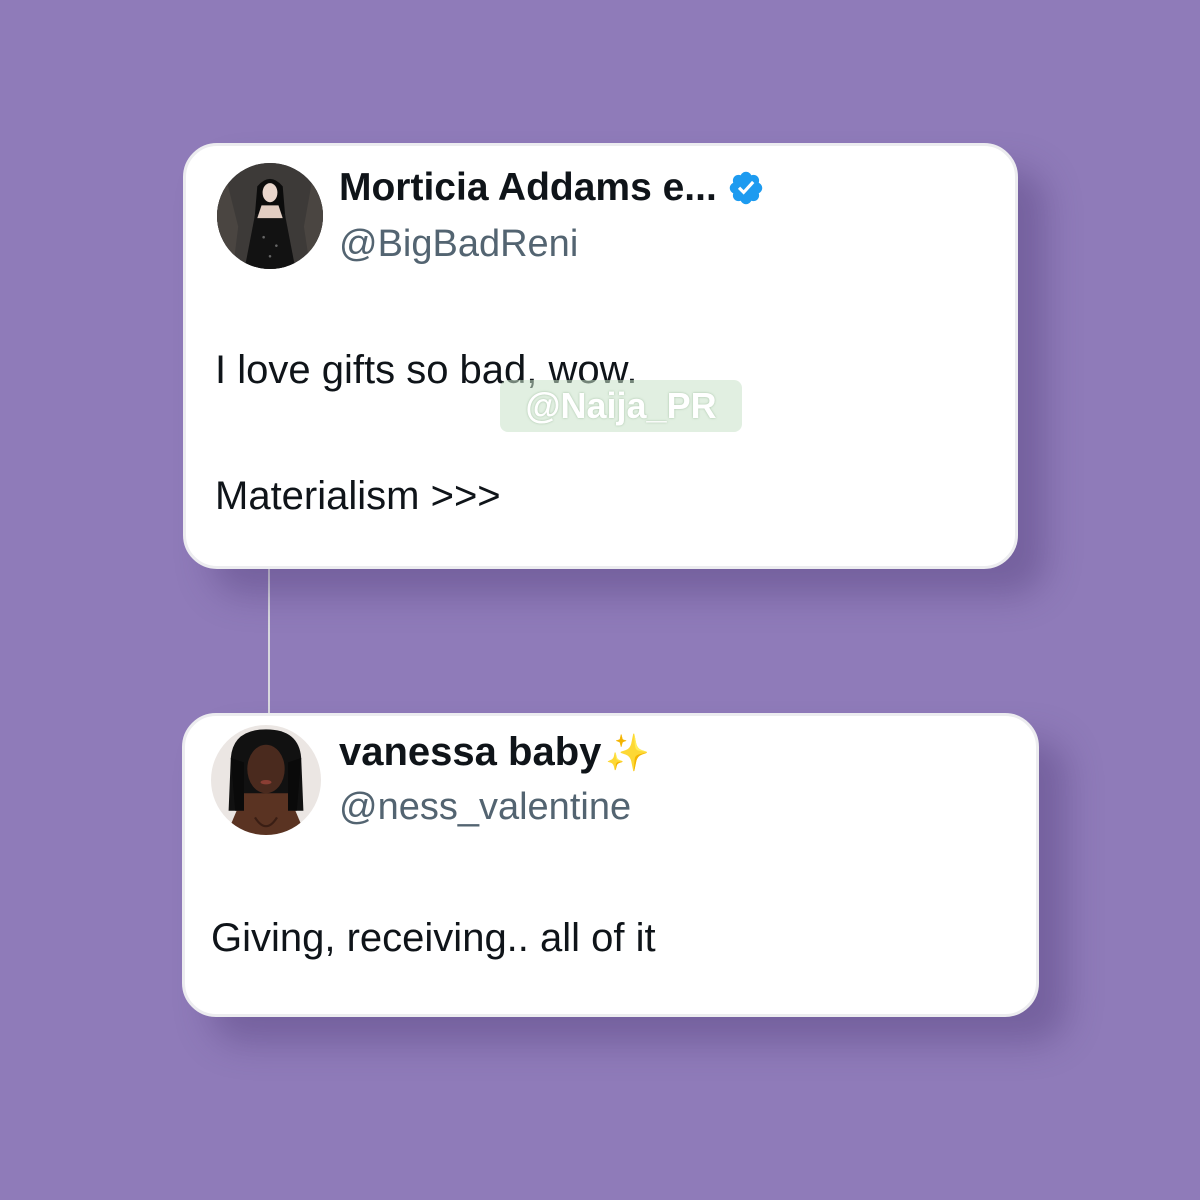  I want to click on watermark: @Naija_PR, so click(621, 406).